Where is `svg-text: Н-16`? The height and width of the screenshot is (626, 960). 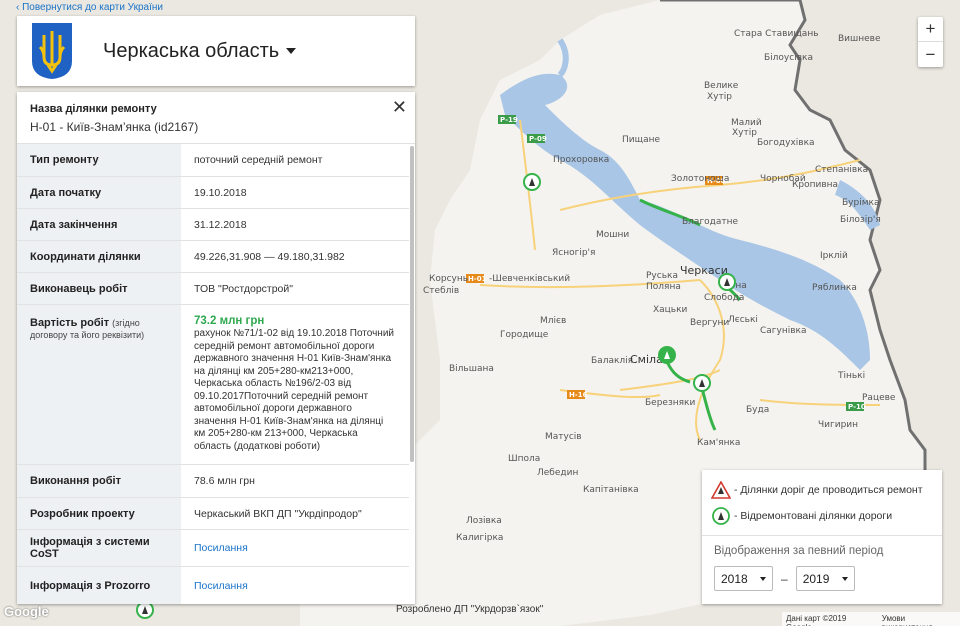 svg-text: Н-16 is located at coordinates (578, 395).